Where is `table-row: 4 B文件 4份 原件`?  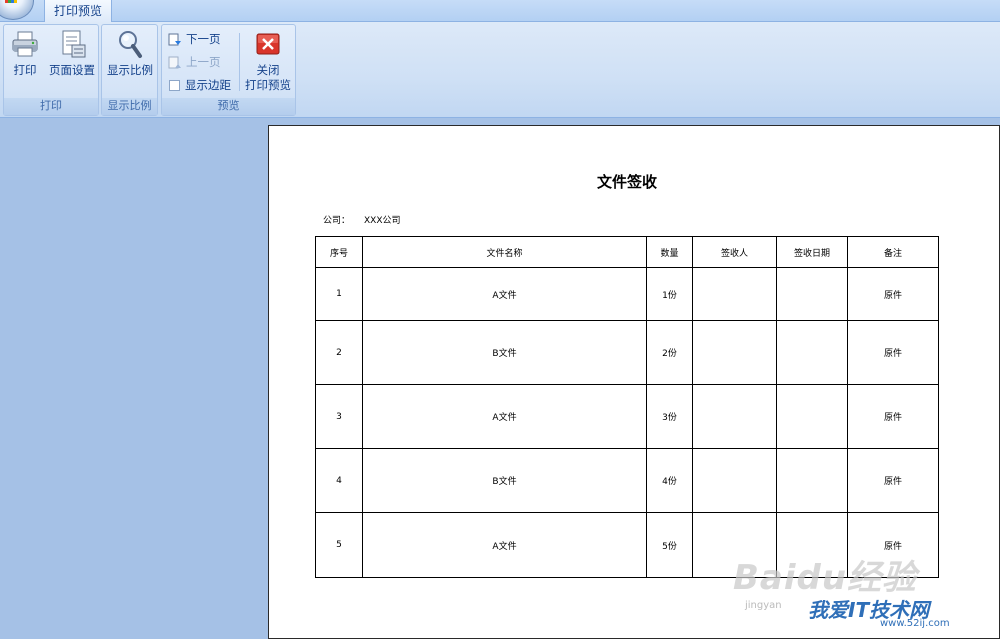
table-row: 4 B文件 4份 原件 is located at coordinates (627, 480).